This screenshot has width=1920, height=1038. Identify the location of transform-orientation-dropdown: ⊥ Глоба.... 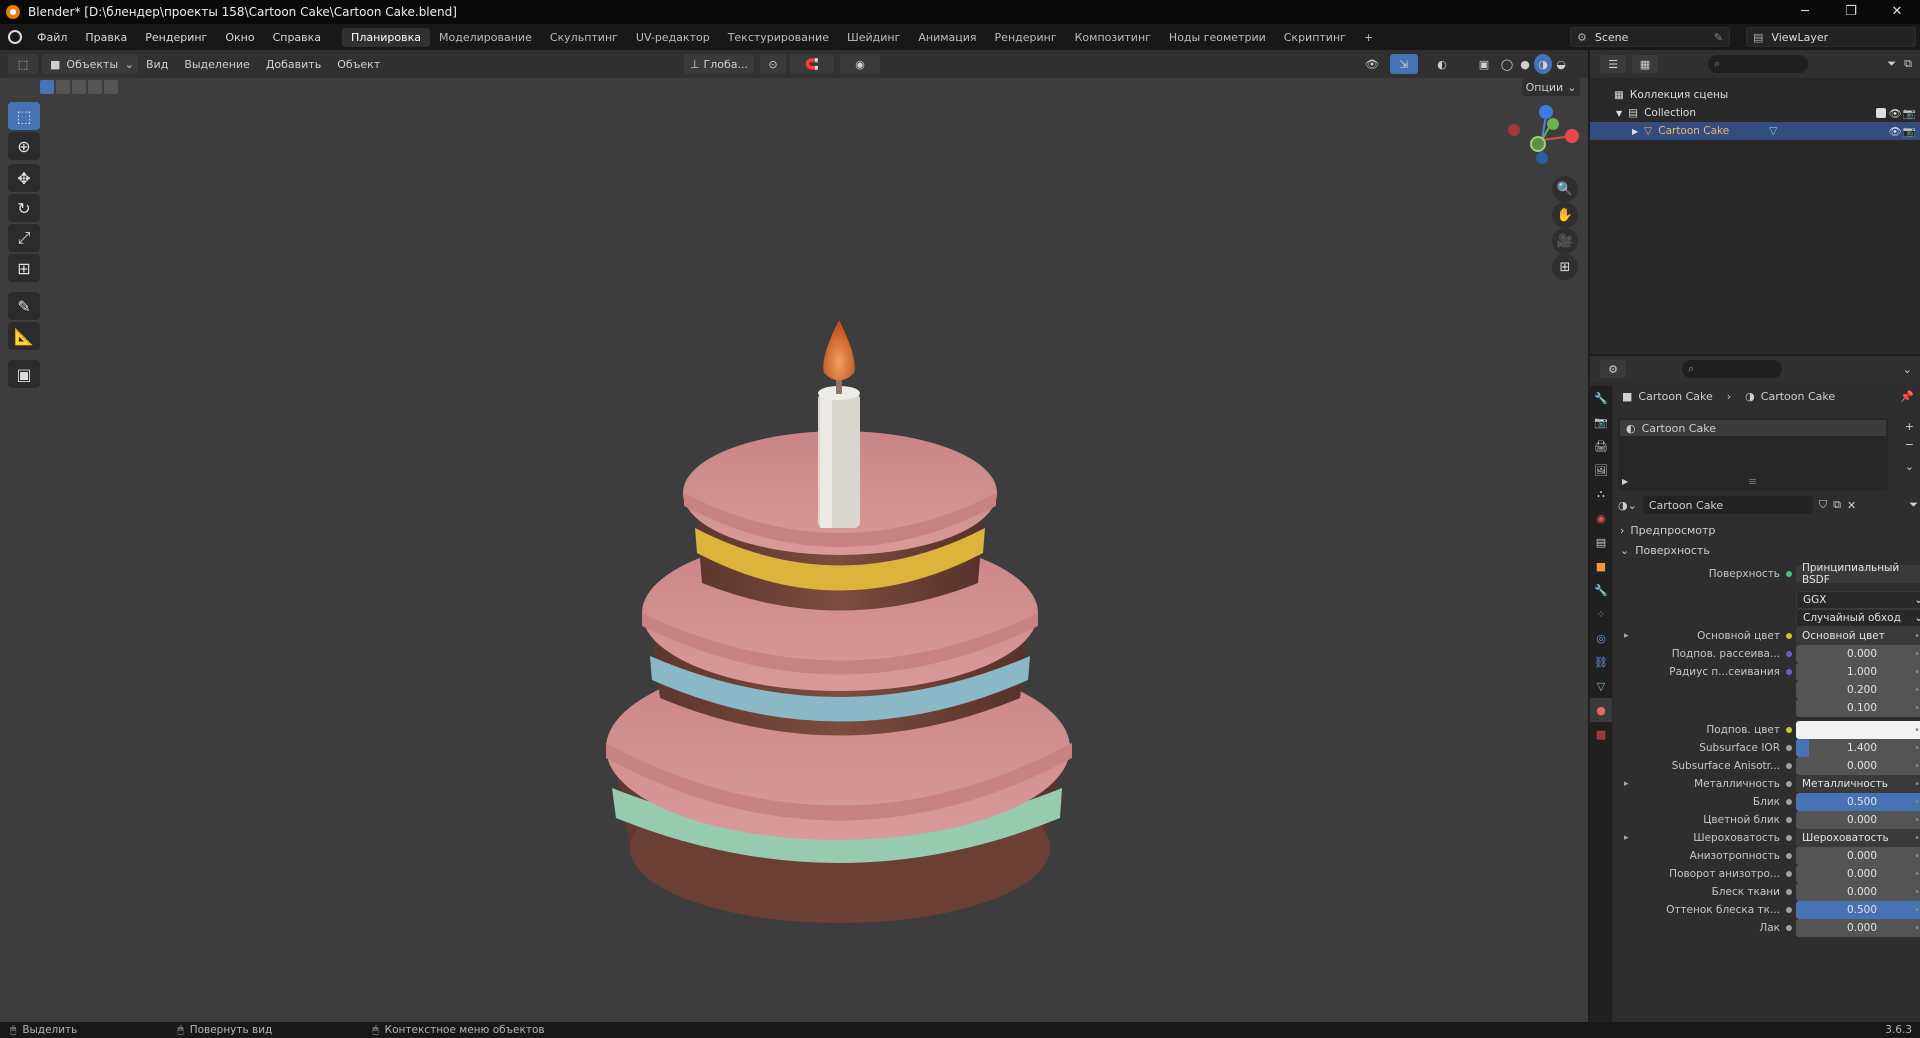
(719, 64).